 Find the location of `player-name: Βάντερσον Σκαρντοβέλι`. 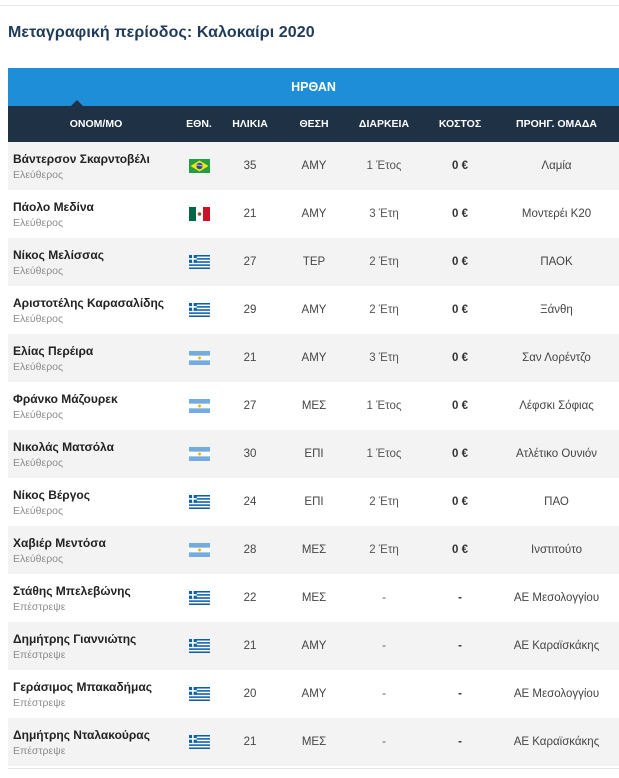

player-name: Βάντερσον Σκαρντοβέλι is located at coordinates (95, 159).